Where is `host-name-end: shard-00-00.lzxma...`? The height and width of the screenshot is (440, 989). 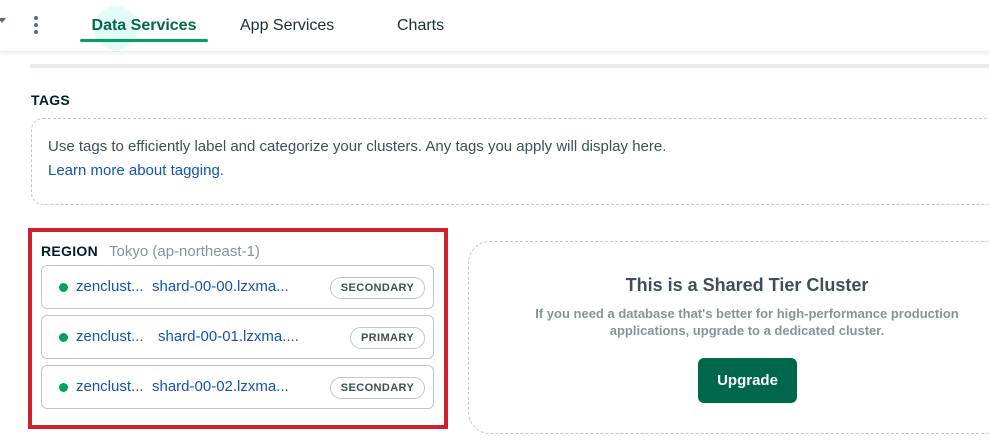
host-name-end: shard-00-00.lzxma... is located at coordinates (220, 286).